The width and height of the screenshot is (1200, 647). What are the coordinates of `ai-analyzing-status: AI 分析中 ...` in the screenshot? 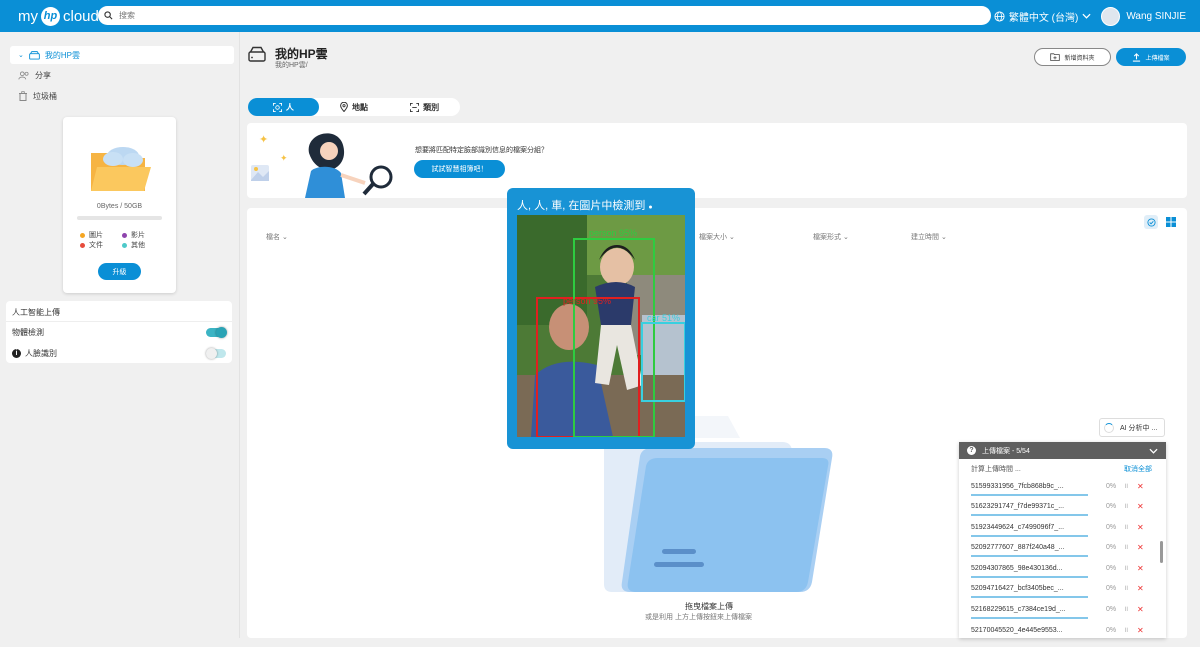 It's located at (1132, 427).